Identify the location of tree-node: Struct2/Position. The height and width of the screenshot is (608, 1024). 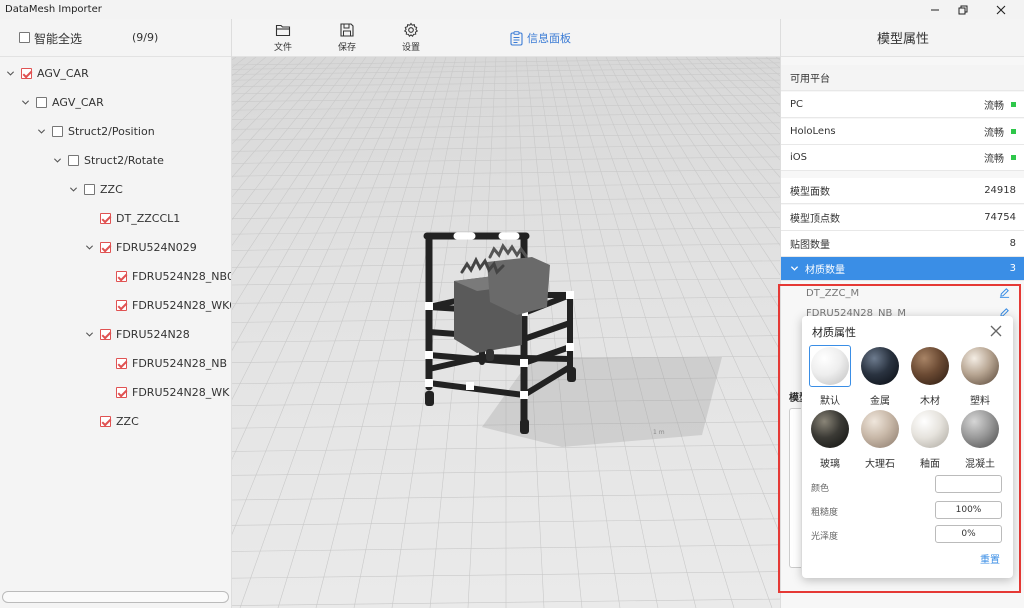
(95, 131).